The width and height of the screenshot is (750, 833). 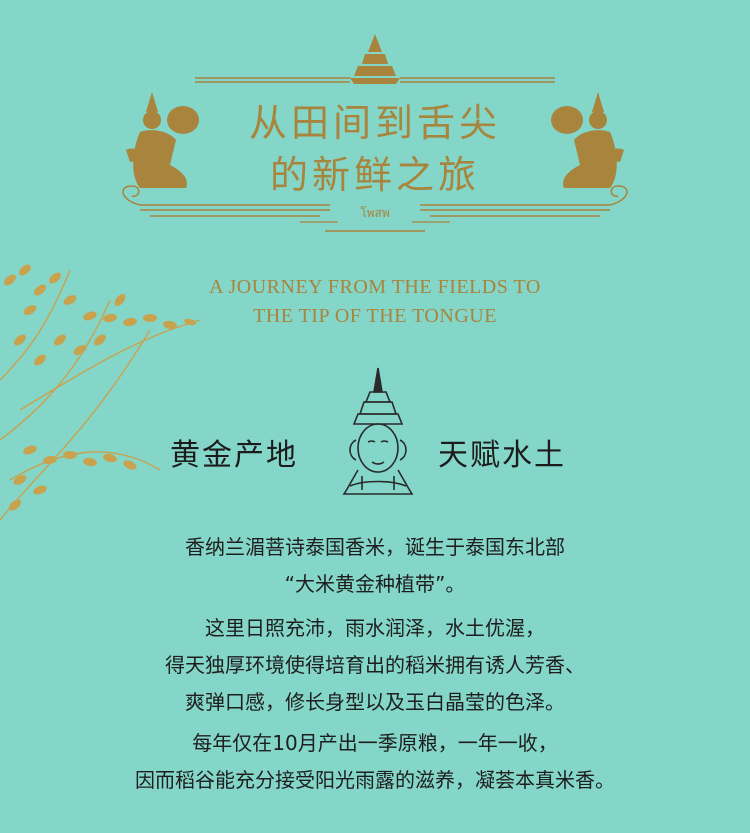 What do you see at coordinates (375, 743) in the screenshot?
I see `paragraph-line-6: 每年仅在10月产出一季原粮，一年一收，` at bounding box center [375, 743].